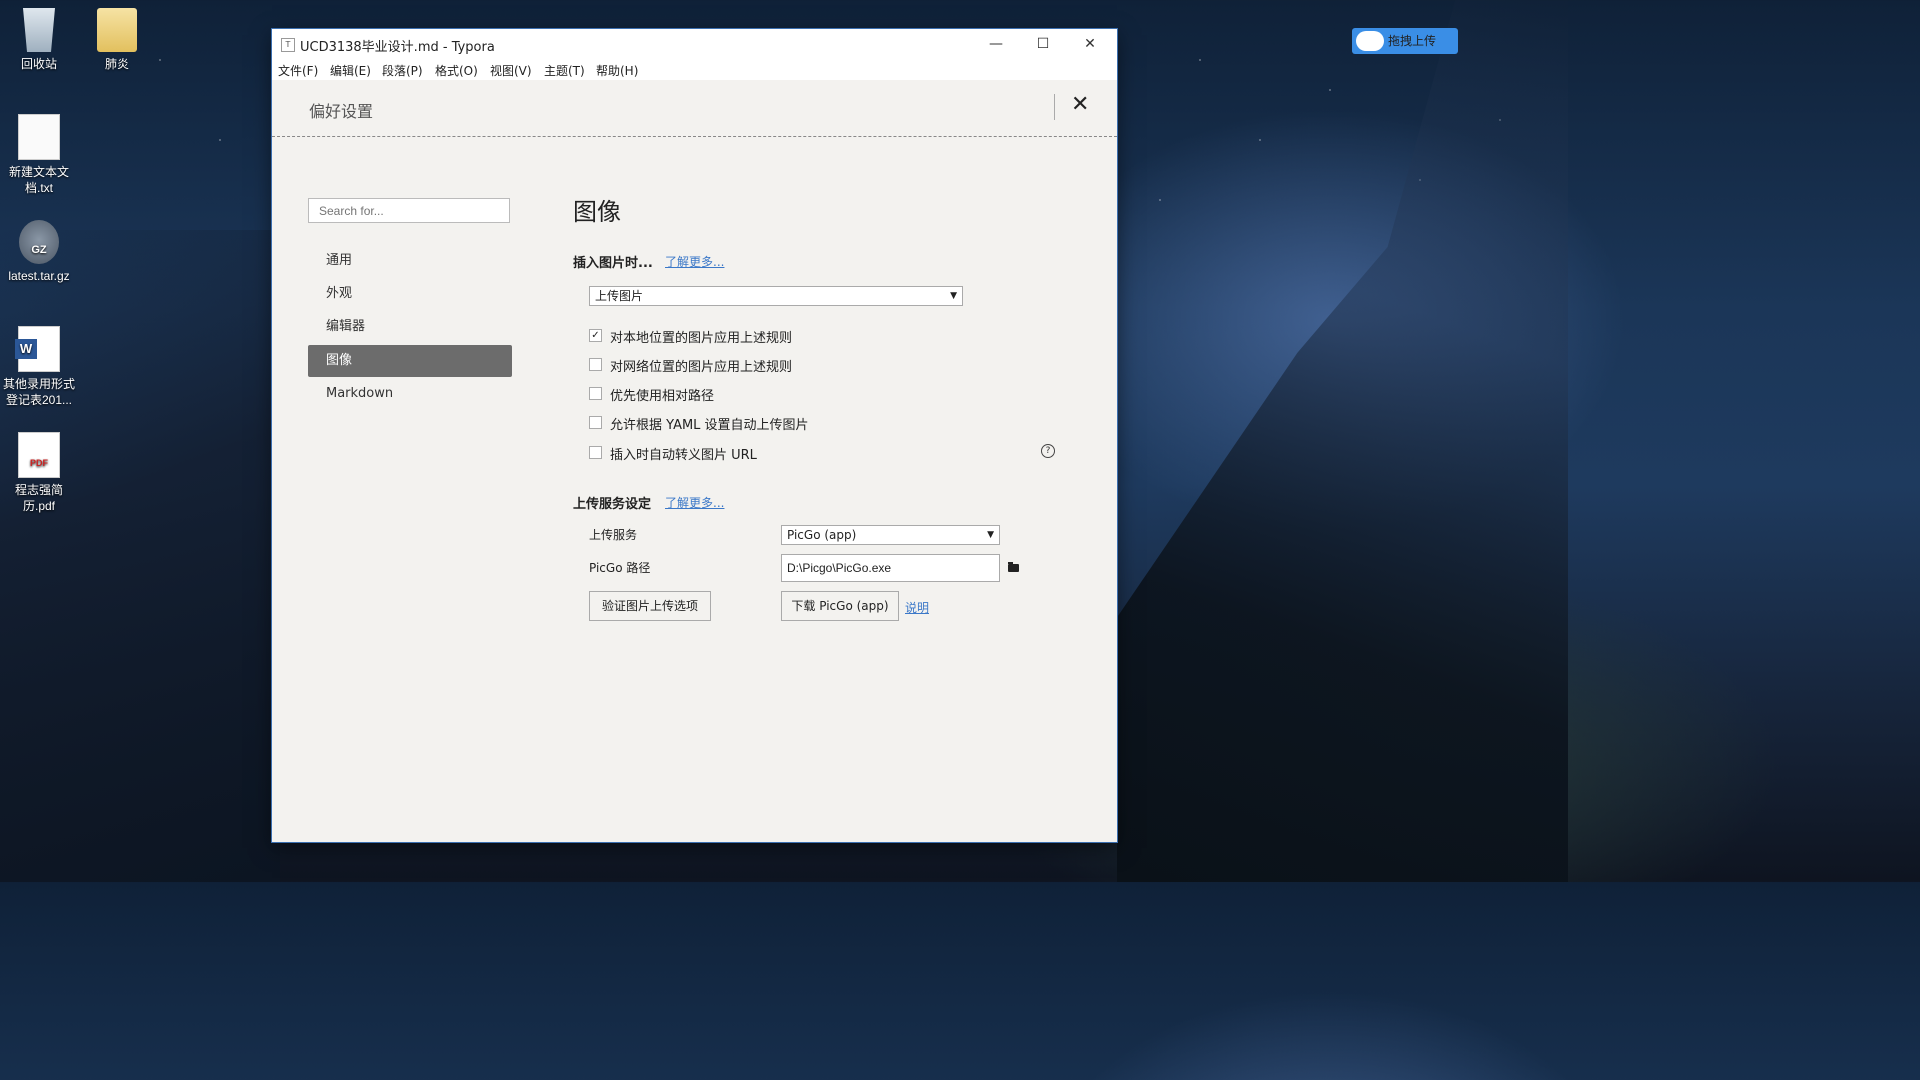 The image size is (1920, 1080). I want to click on preferences-header: 偏好设置 ✕, so click(694, 108).